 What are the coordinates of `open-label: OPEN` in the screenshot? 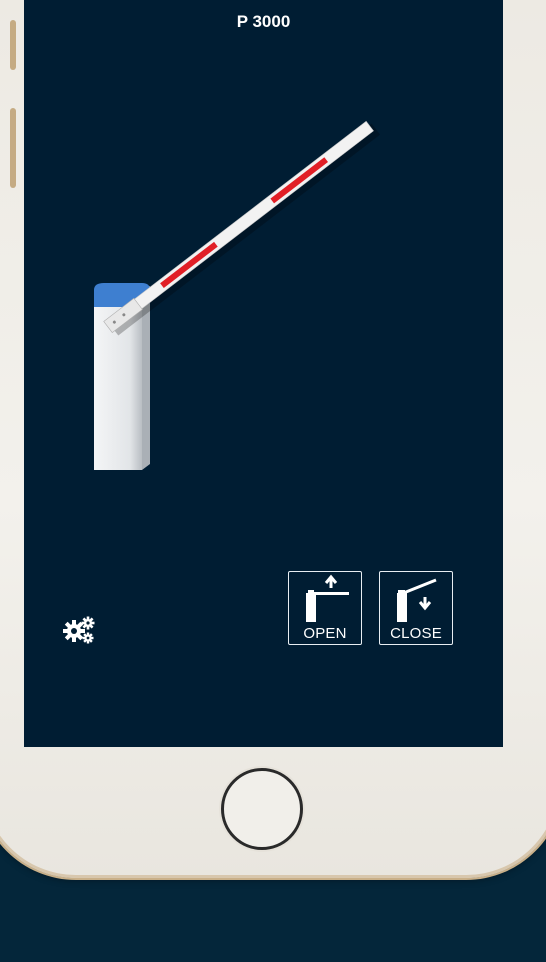 It's located at (325, 633).